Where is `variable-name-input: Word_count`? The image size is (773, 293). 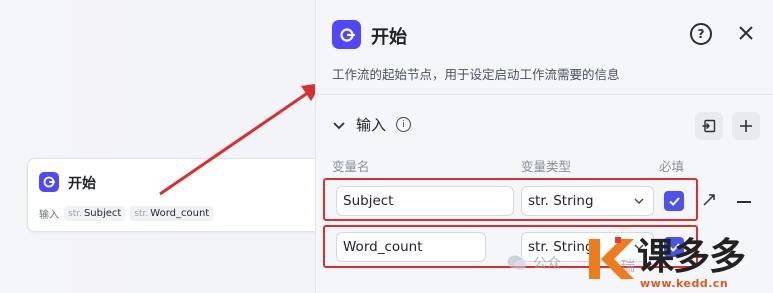
variable-name-input: Word_count is located at coordinates (411, 247).